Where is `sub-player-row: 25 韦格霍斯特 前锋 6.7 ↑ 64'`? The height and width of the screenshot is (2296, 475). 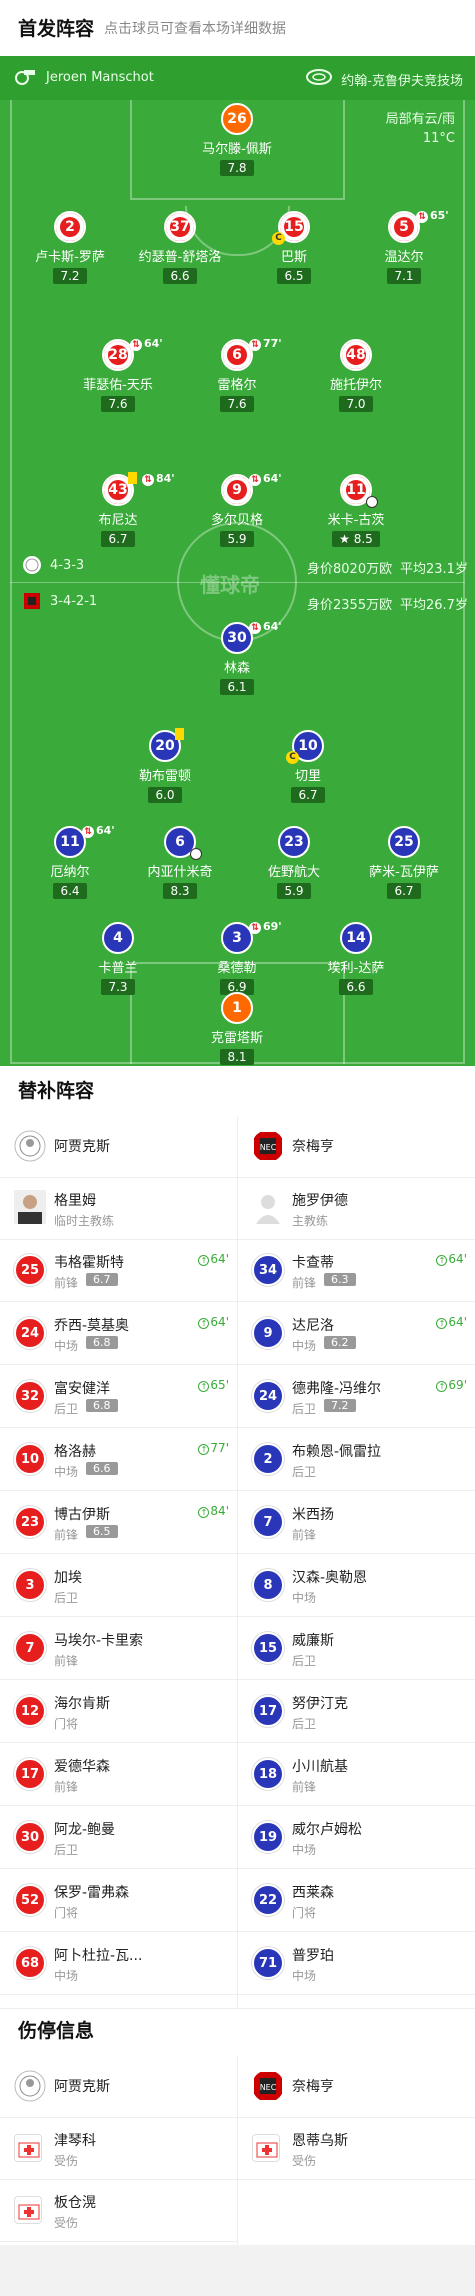
sub-player-row: 25 韦格霍斯特 前锋 6.7 ↑ 64' is located at coordinates (118, 1271).